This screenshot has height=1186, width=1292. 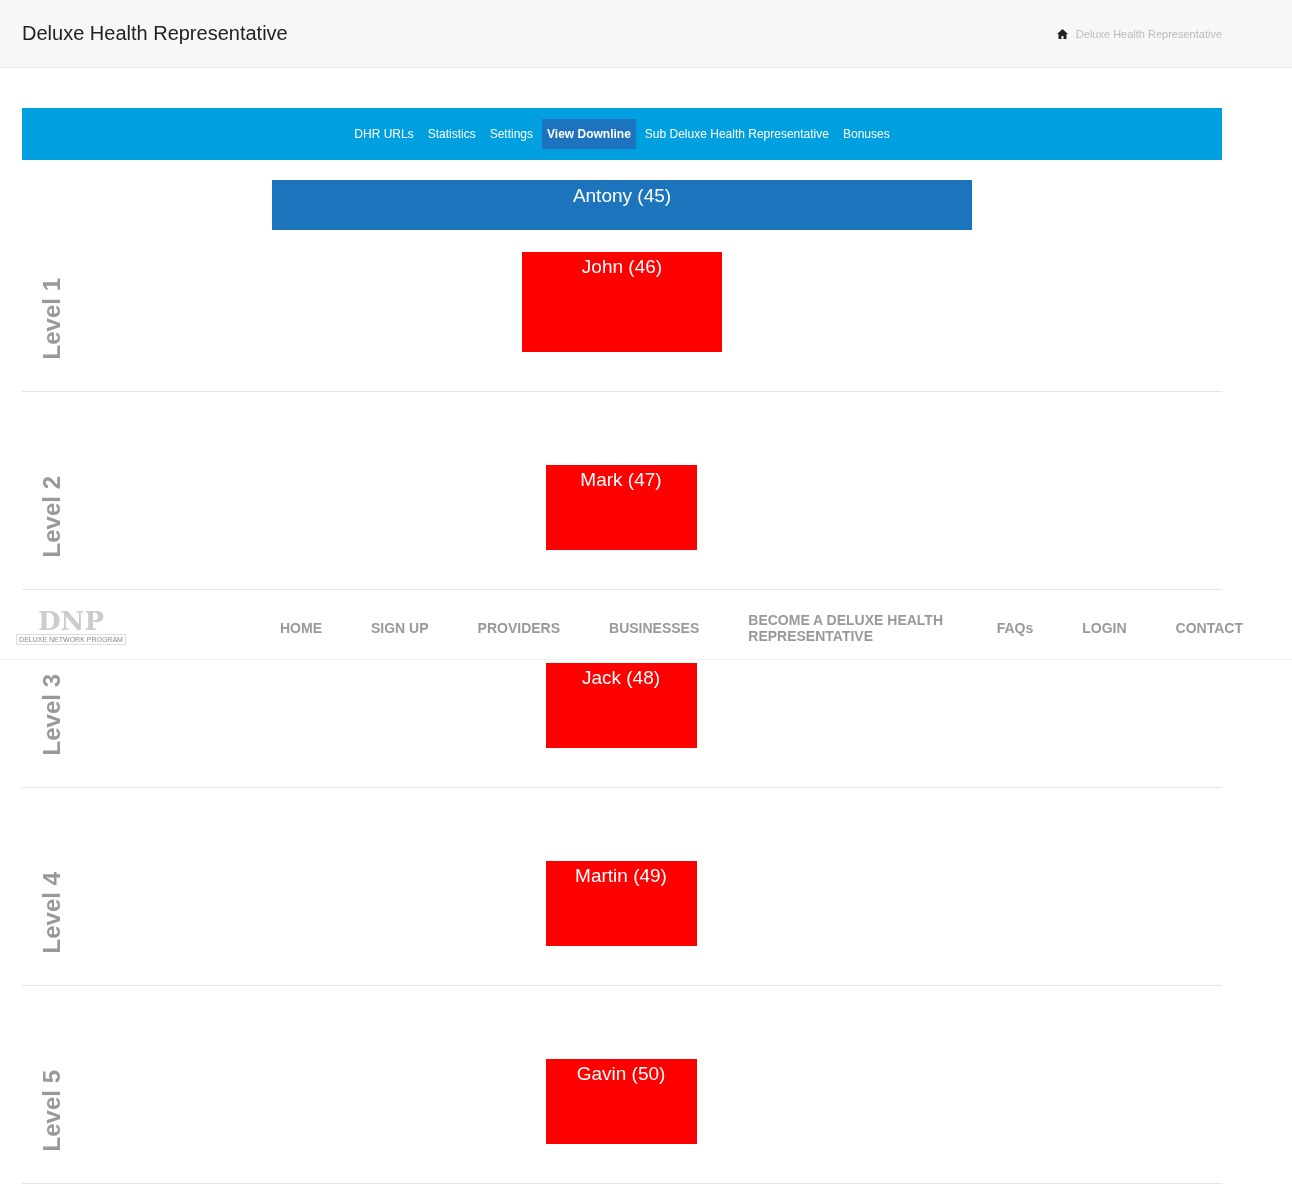 What do you see at coordinates (52, 318) in the screenshot?
I see `level-label: Level 1` at bounding box center [52, 318].